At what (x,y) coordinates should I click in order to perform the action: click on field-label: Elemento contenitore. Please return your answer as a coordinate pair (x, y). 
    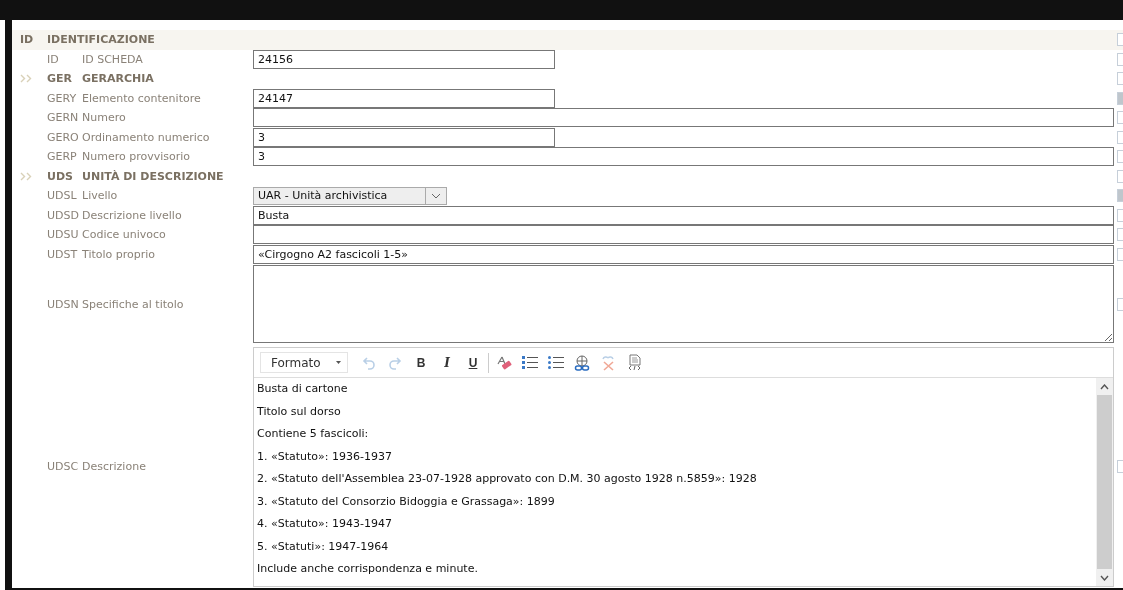
    Looking at the image, I should click on (141, 98).